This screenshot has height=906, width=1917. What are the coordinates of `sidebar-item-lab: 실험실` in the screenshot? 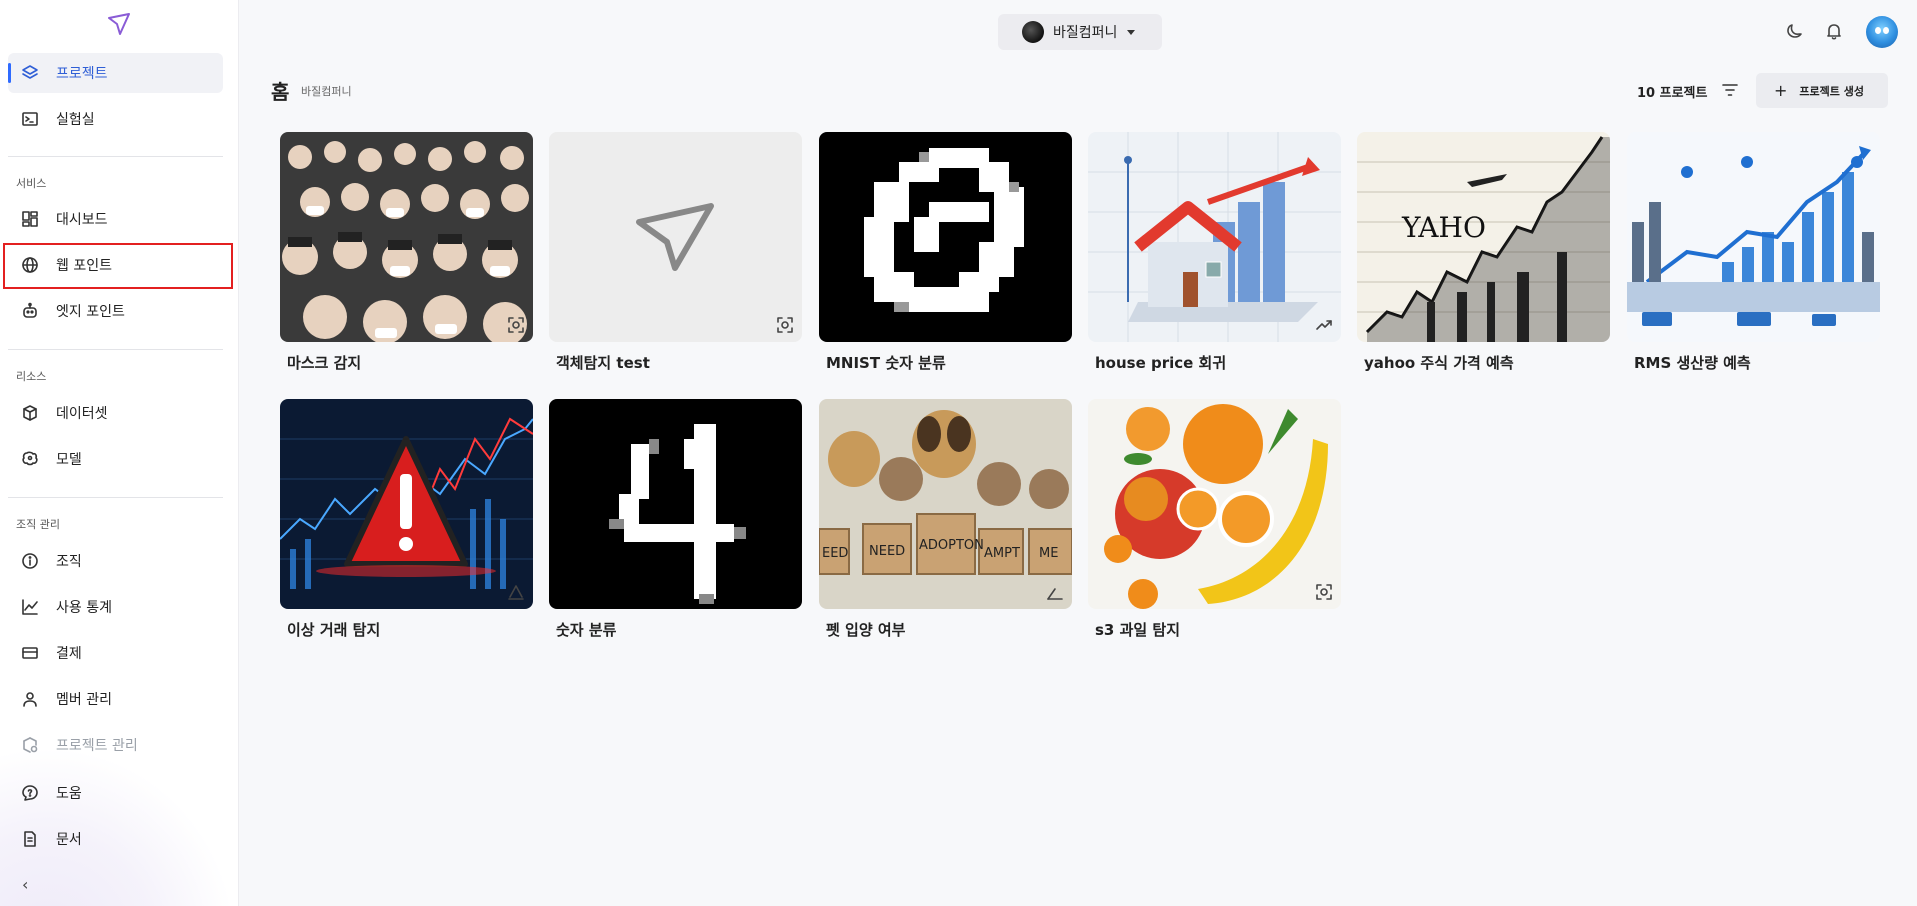 It's located at (115, 119).